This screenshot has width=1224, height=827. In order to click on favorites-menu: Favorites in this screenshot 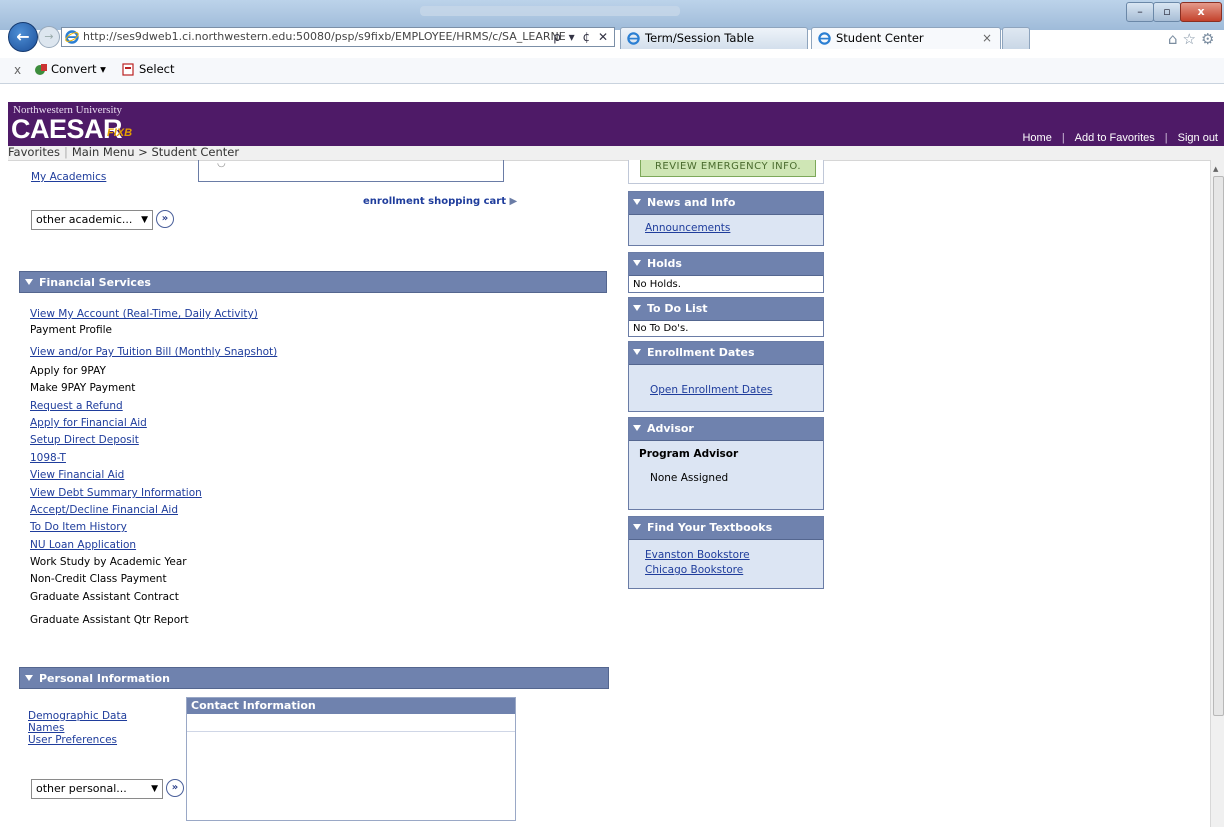, I will do `click(34, 152)`.